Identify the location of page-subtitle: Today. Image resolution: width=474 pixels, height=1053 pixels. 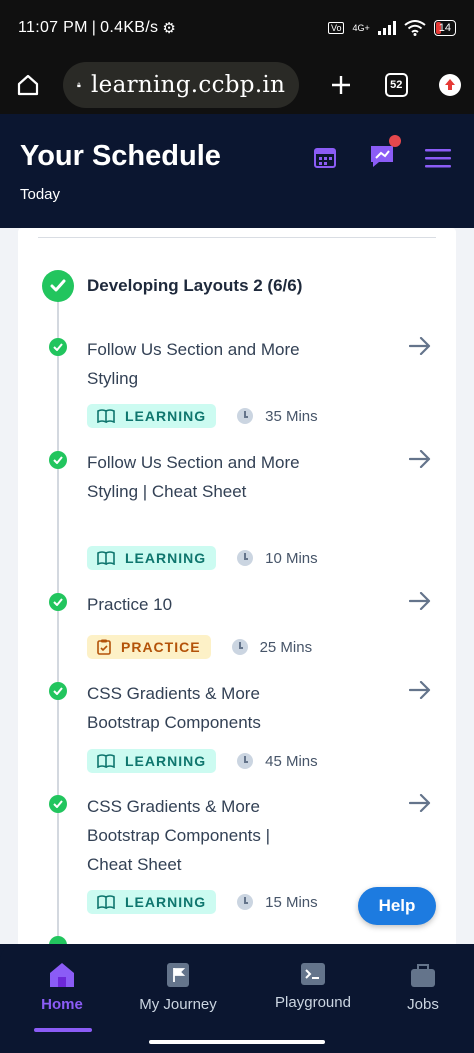
(40, 194).